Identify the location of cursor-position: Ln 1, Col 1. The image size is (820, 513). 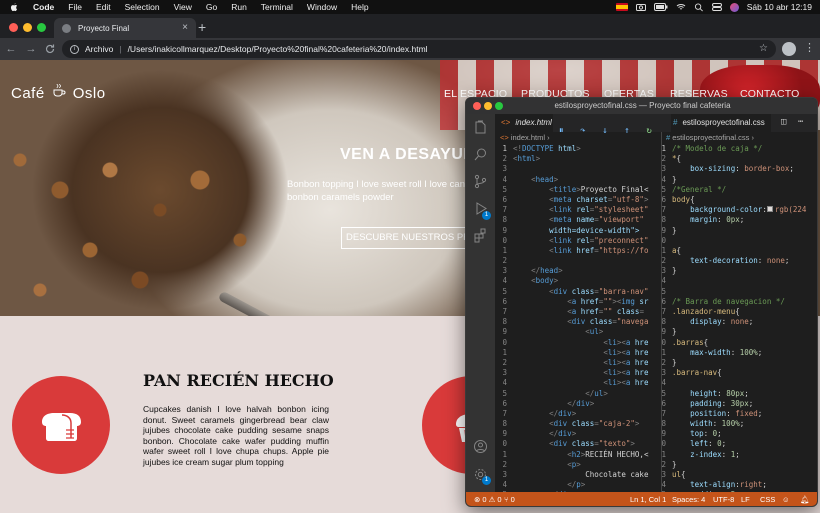
(648, 499).